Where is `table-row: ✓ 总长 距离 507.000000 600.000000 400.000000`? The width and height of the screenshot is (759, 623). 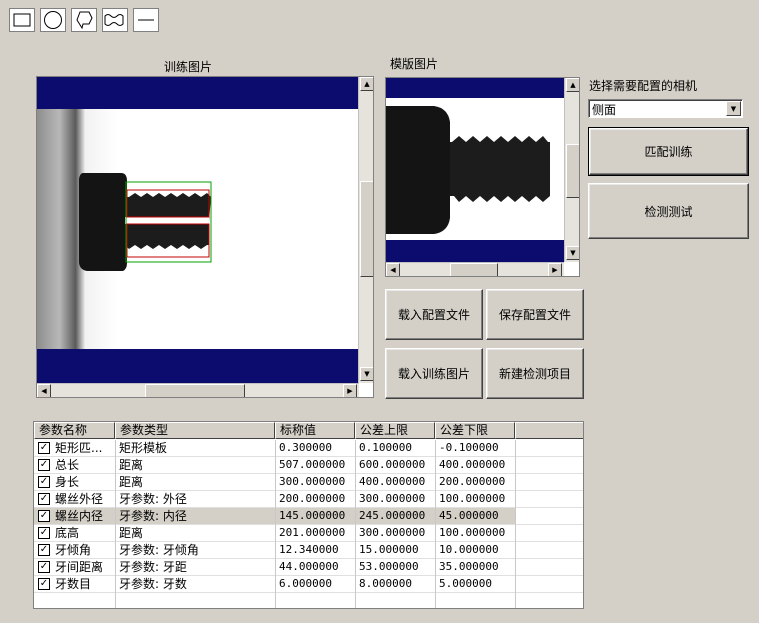
table-row: ✓ 总长 距离 507.000000 600.000000 400.000000 is located at coordinates (308, 465).